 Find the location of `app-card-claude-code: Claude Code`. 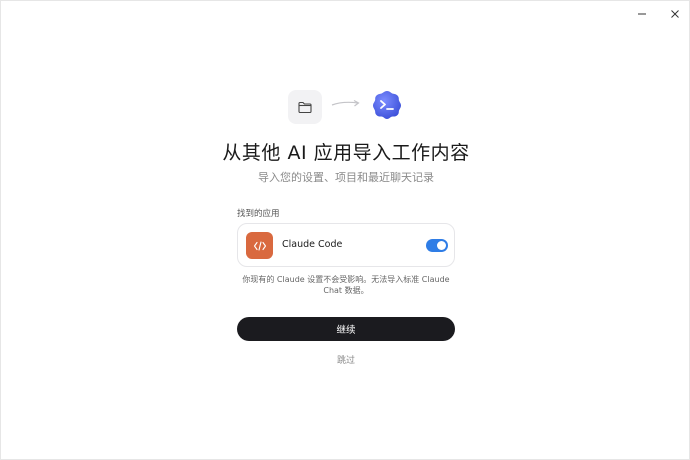

app-card-claude-code: Claude Code is located at coordinates (346, 245).